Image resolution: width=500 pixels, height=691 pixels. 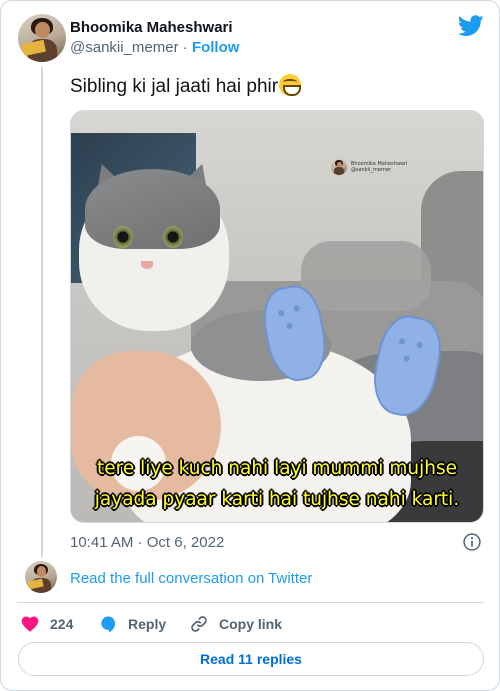 I want to click on copy-link-label: Copy link, so click(x=251, y=624).